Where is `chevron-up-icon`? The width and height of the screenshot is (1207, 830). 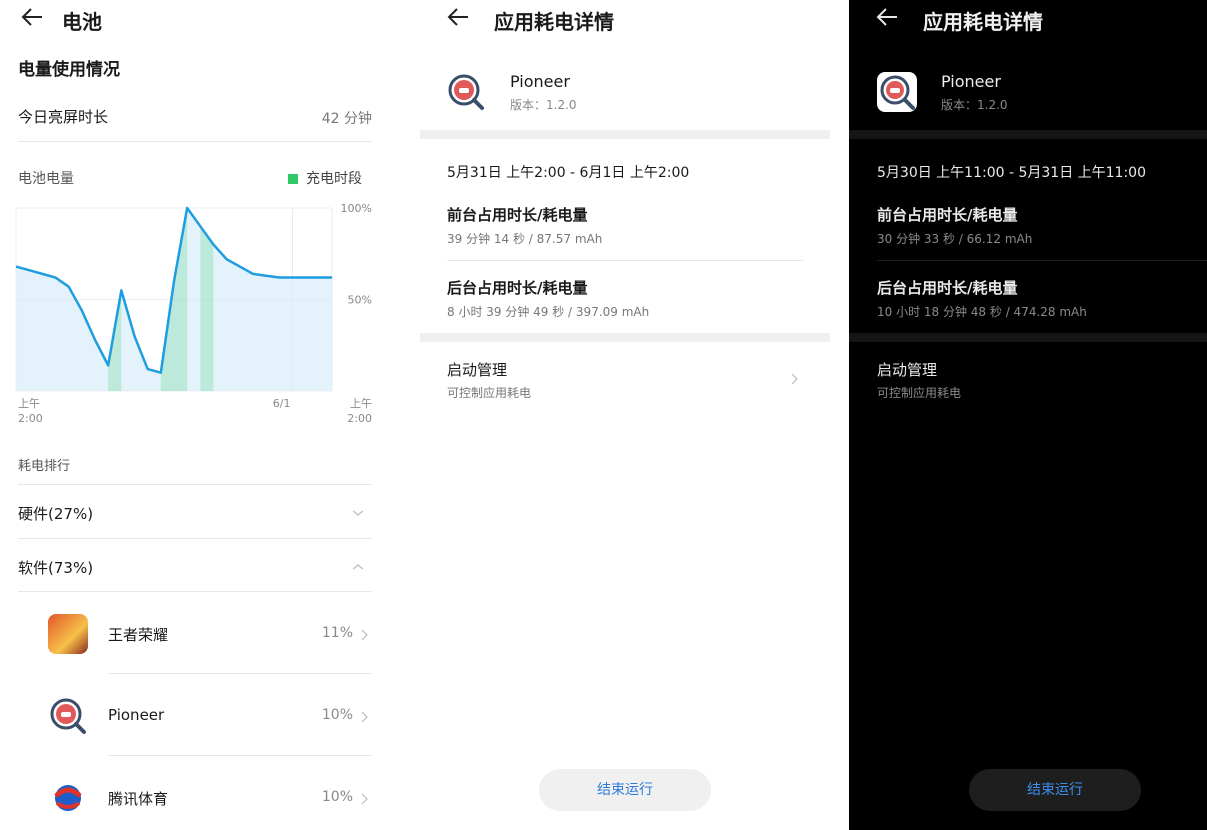 chevron-up-icon is located at coordinates (358, 566).